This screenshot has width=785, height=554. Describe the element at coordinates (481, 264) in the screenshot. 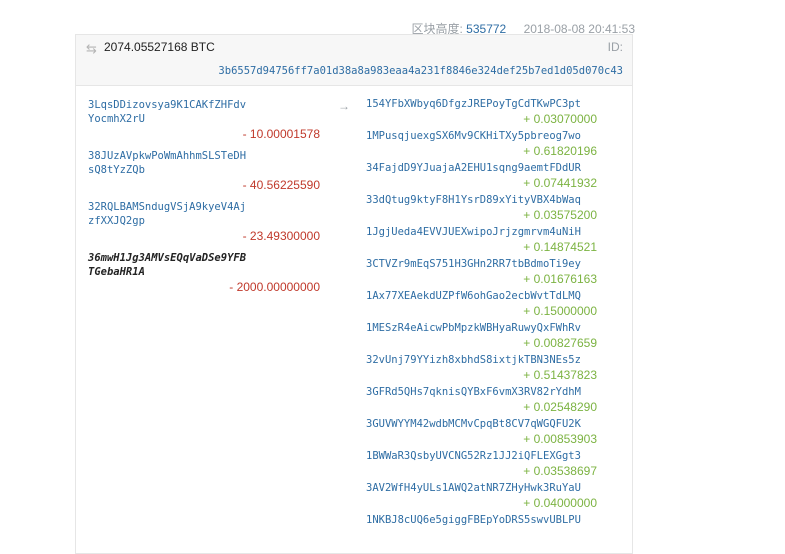

I see `output-address-link: 3CTVZr9mEqS751H3GHn2RR7tbBdmoTi9ey` at that location.